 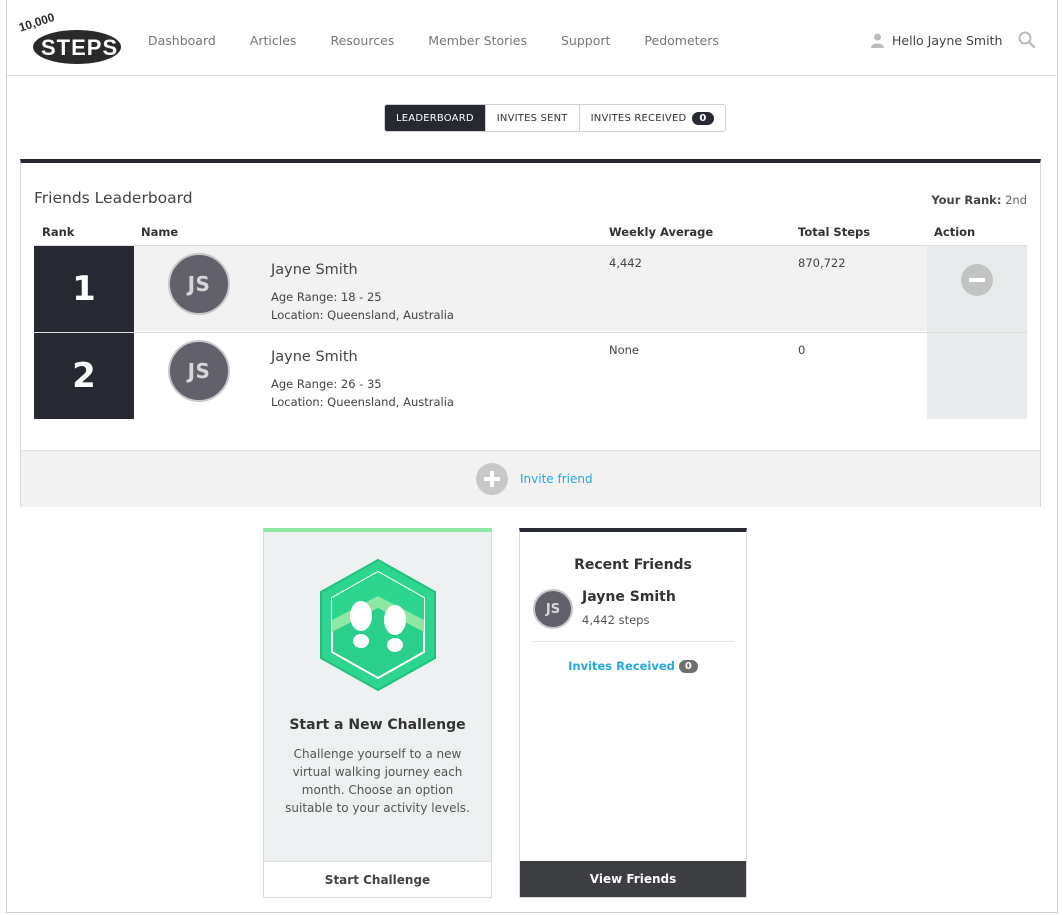 What do you see at coordinates (652, 118) in the screenshot?
I see `tab-invites-received: INVITES RECEIVED 0` at bounding box center [652, 118].